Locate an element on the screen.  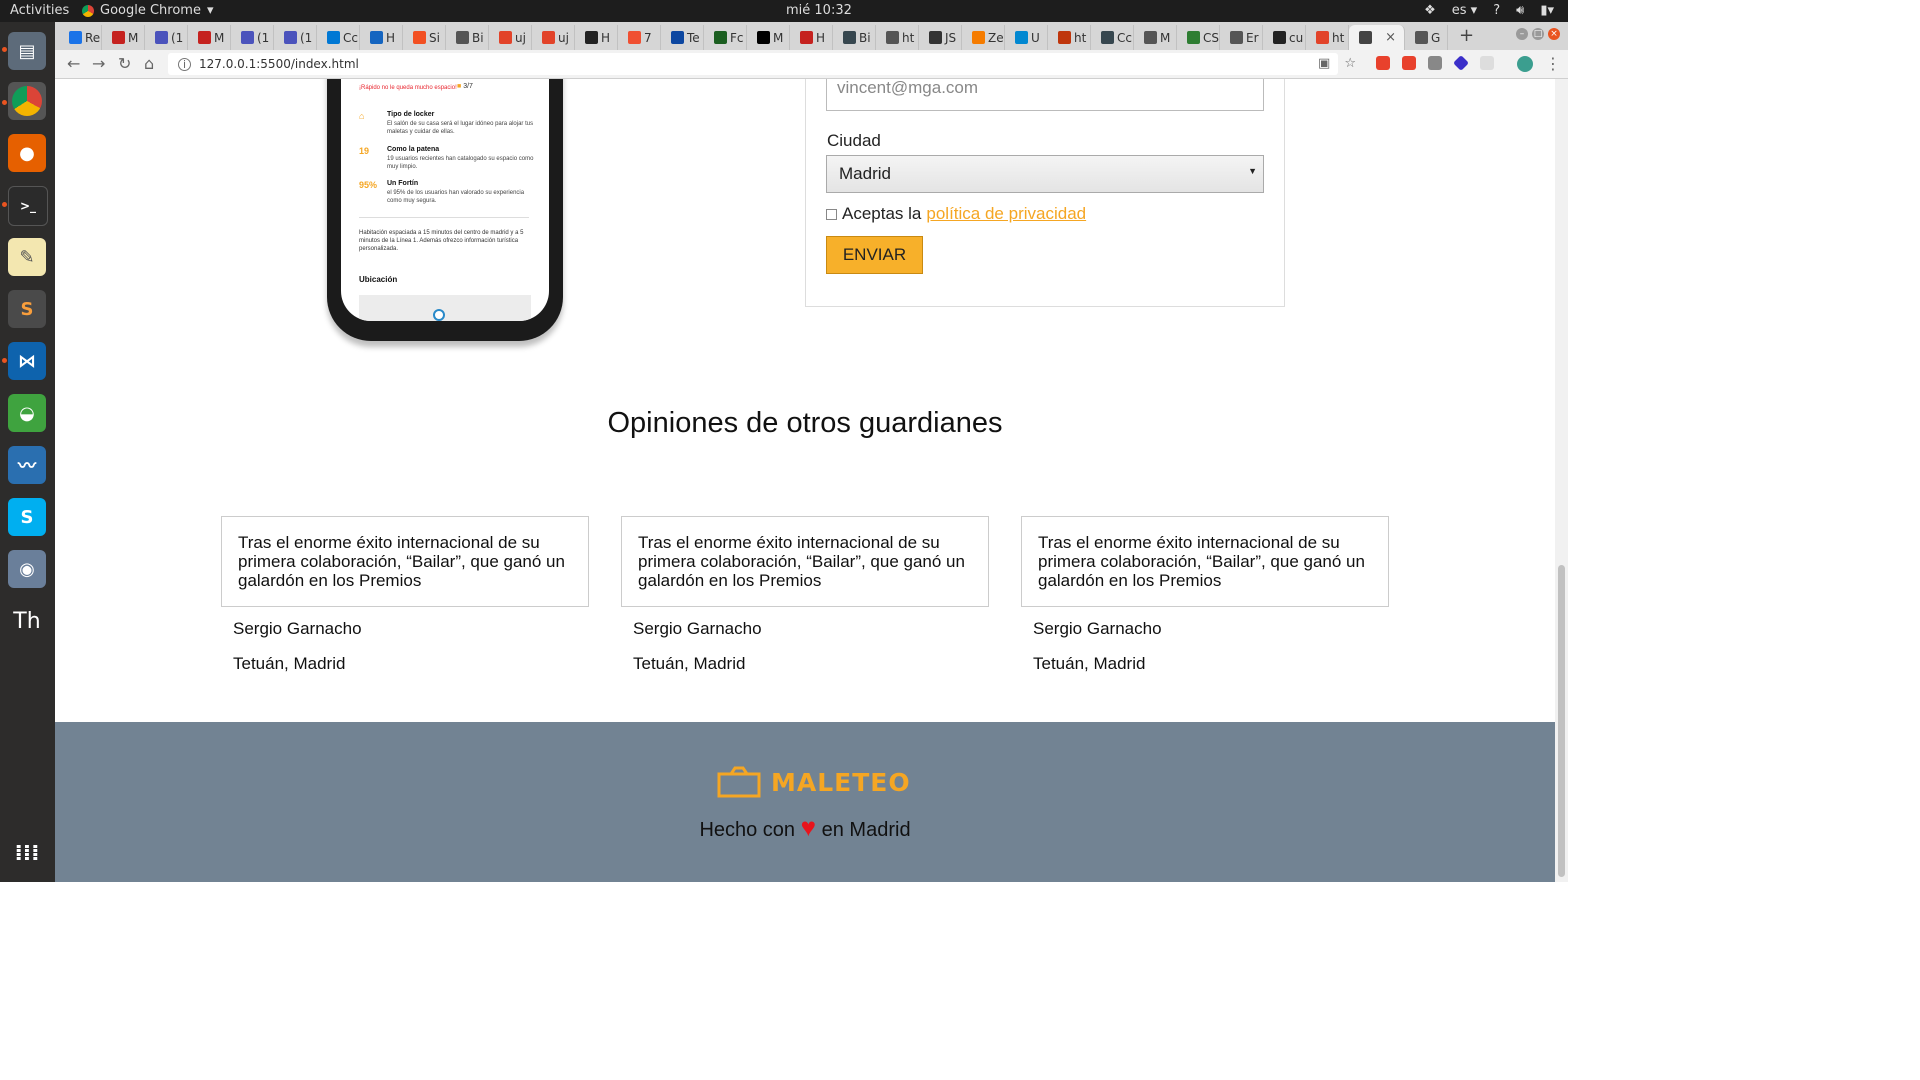
browser-tab: Ze is located at coordinates (983, 37).